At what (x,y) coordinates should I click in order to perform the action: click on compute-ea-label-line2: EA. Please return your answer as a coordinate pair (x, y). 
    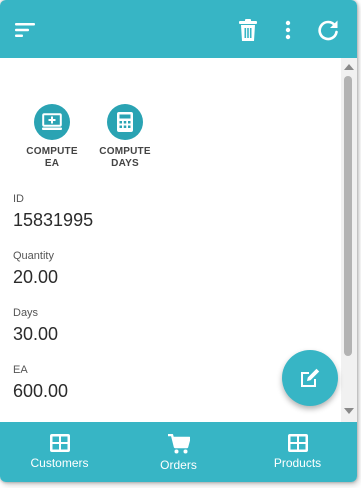
    Looking at the image, I should click on (52, 163).